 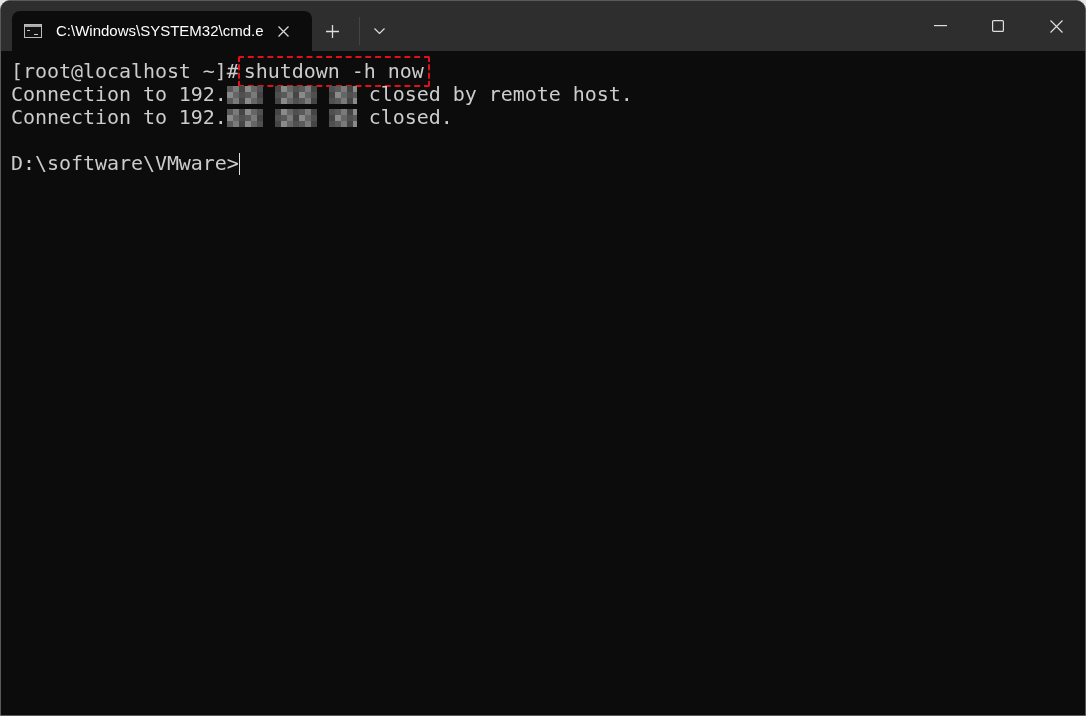 What do you see at coordinates (33, 31) in the screenshot?
I see `terminal-icon` at bounding box center [33, 31].